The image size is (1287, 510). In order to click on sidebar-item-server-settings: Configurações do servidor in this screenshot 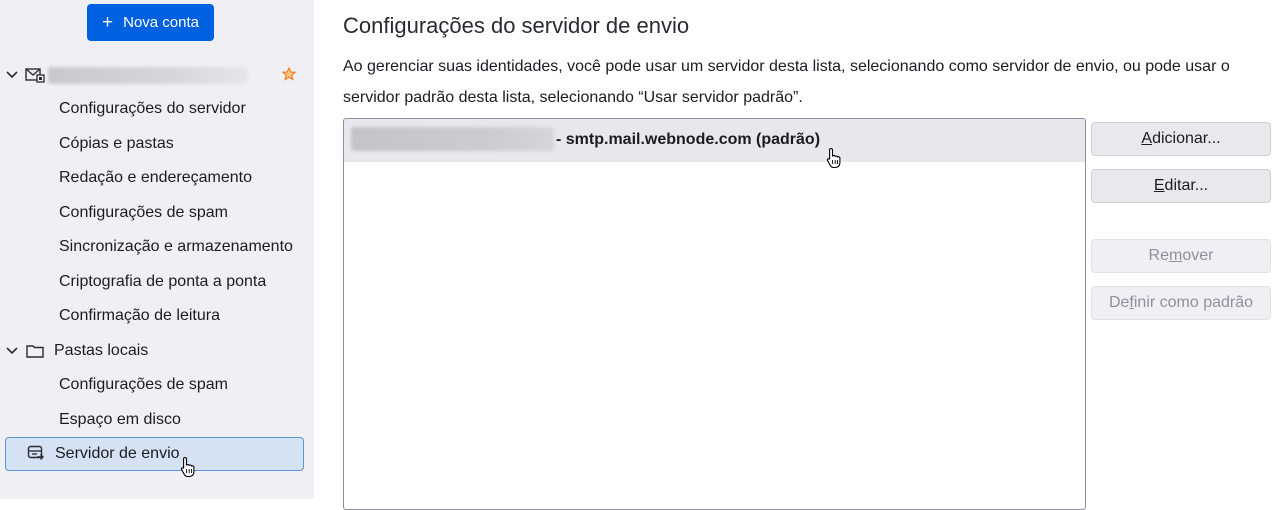, I will do `click(157, 109)`.